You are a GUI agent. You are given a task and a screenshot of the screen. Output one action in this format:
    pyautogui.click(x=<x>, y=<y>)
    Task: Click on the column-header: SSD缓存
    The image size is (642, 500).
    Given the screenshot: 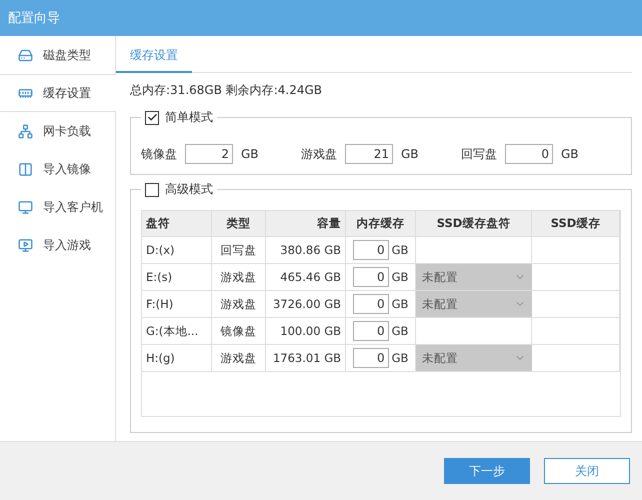 What is the action you would take?
    pyautogui.click(x=576, y=224)
    